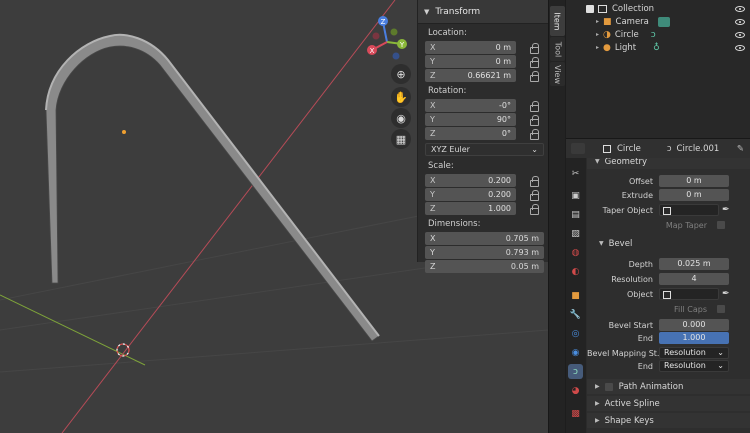 The image size is (750, 433). I want to click on camera-icon: ■, so click(607, 21).